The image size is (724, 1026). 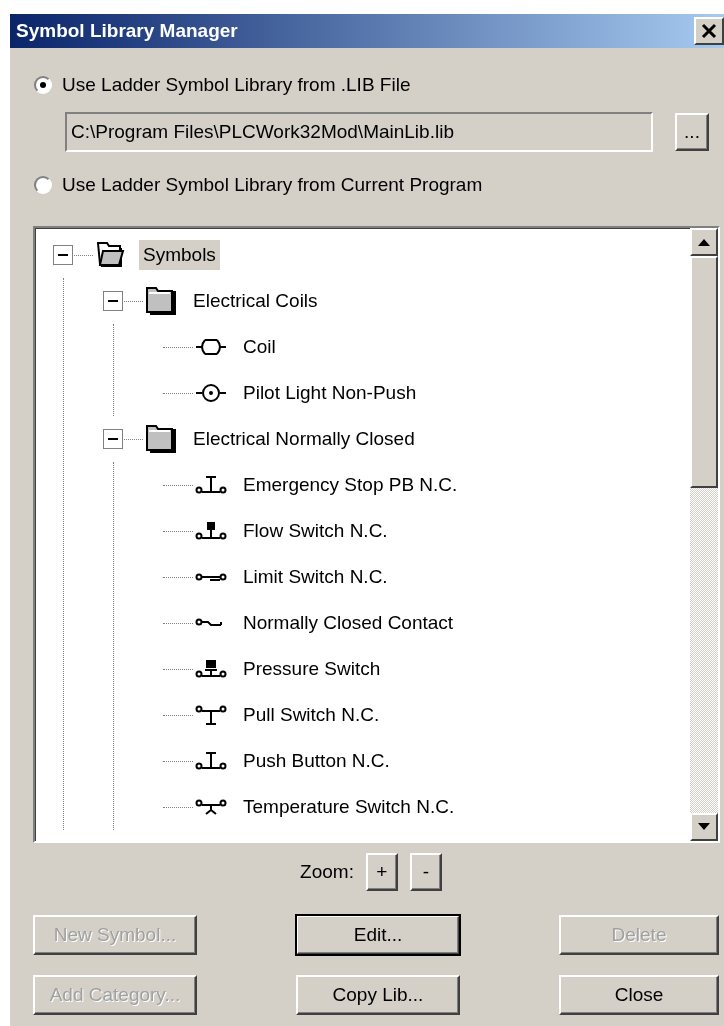 I want to click on pressure-switch-symbol-icon, so click(x=211, y=669).